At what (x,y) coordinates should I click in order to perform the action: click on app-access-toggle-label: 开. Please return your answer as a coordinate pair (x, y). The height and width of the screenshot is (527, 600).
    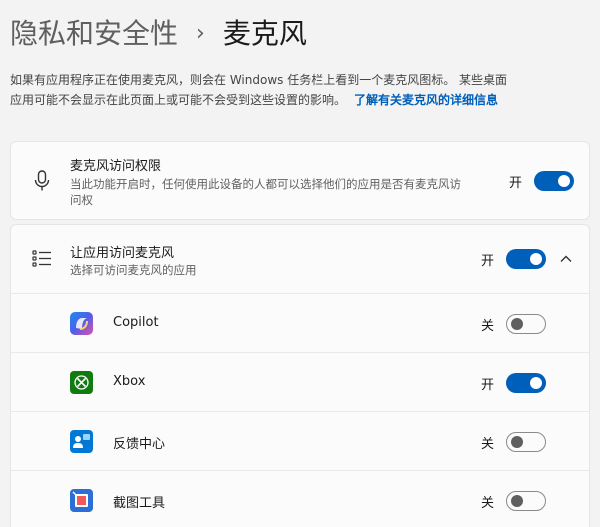
    Looking at the image, I should click on (488, 261).